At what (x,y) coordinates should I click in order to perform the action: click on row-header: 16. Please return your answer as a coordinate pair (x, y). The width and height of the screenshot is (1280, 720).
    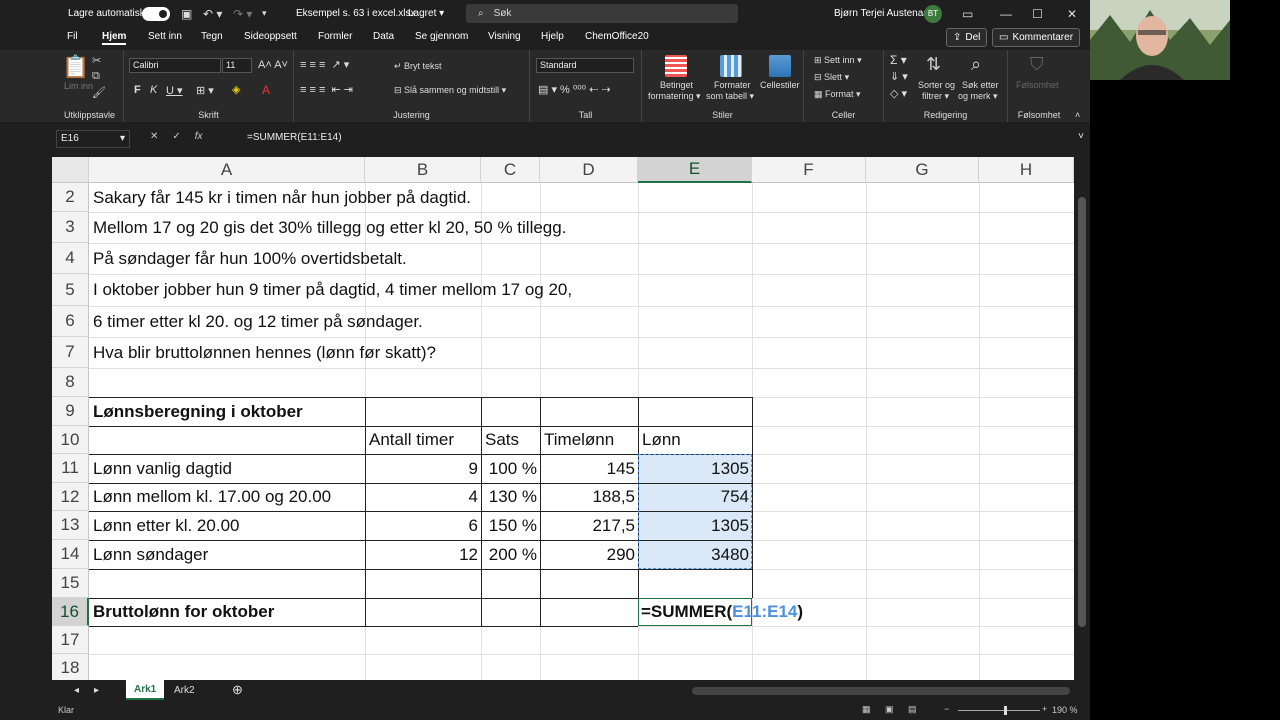
    Looking at the image, I should click on (70, 612).